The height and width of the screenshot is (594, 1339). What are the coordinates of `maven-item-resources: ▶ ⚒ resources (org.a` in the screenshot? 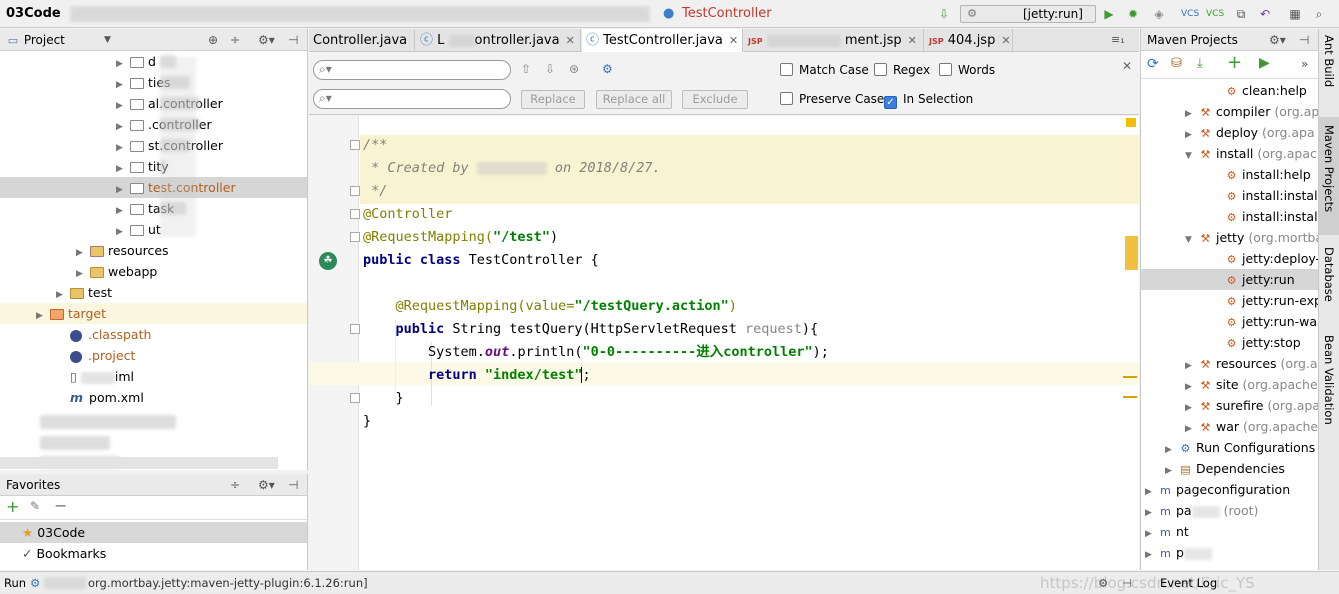 It's located at (1229, 363).